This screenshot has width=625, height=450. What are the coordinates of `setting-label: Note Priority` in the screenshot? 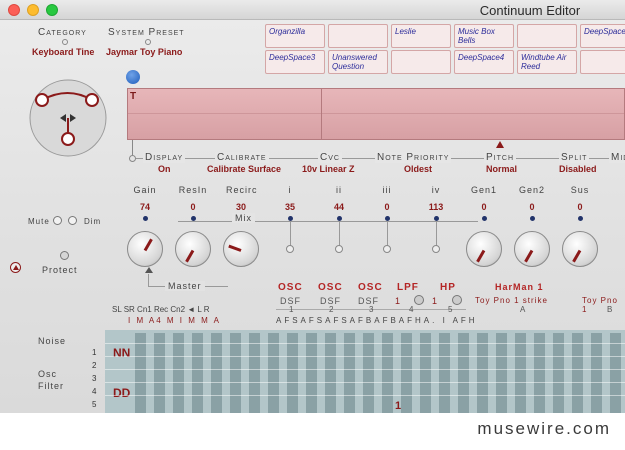 It's located at (413, 157).